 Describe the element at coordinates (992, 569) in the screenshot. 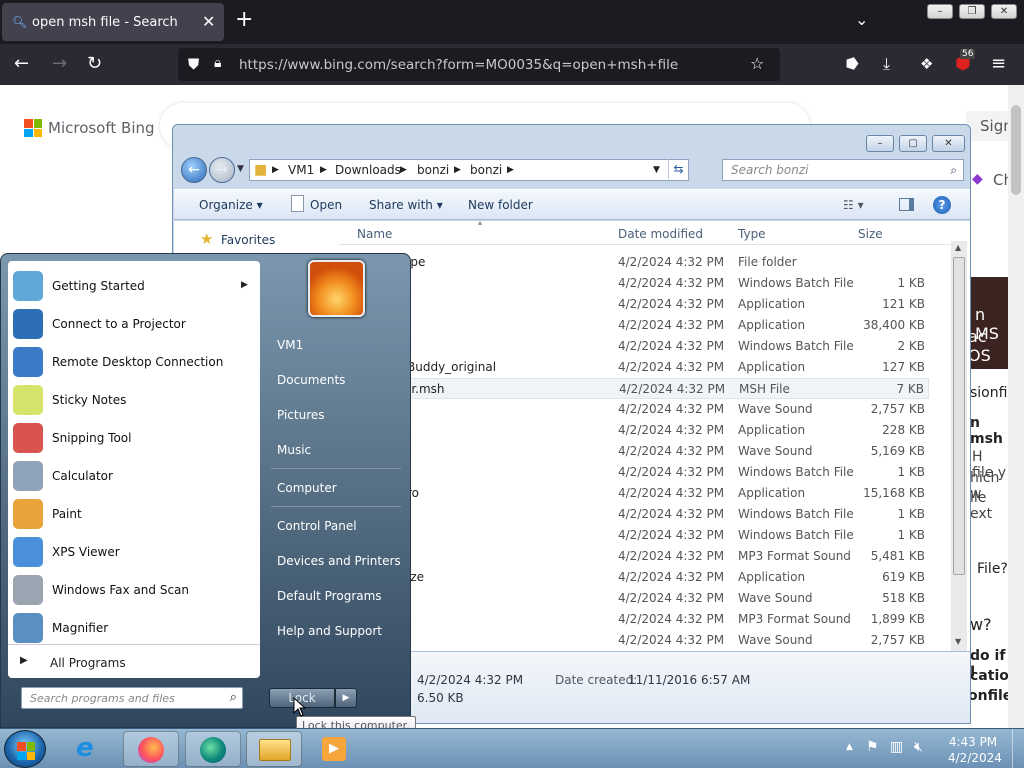

I see `snippet-text: File?` at that location.